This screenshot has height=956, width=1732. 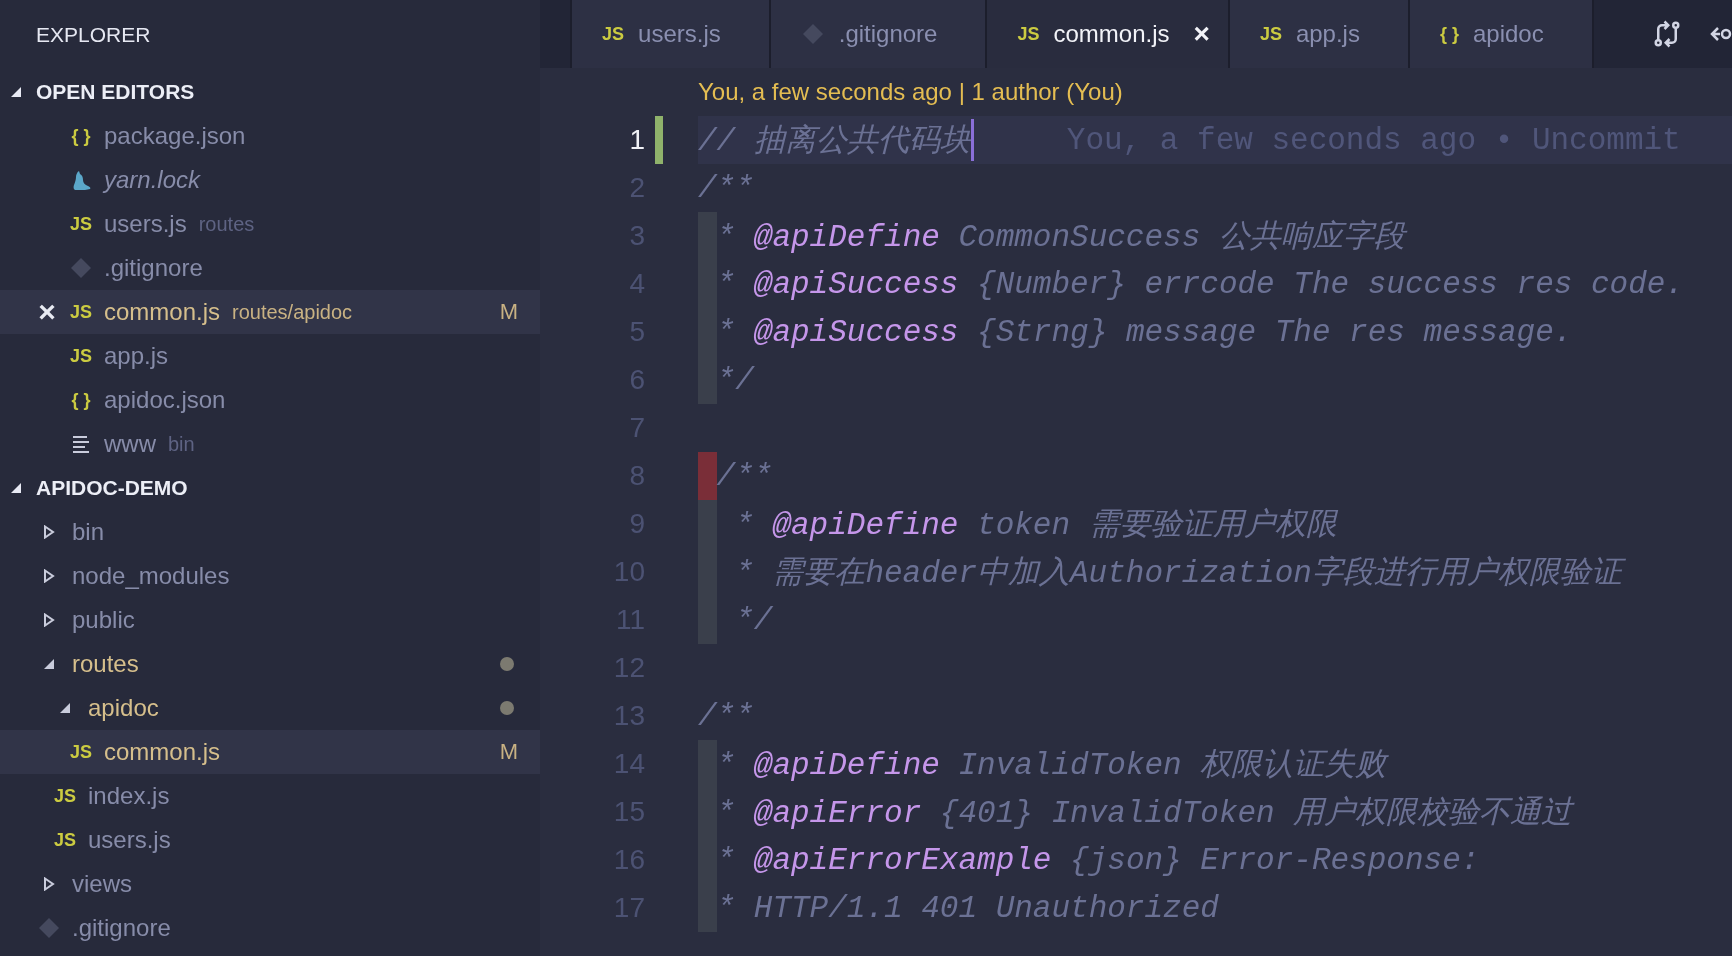 I want to click on code-text: * @apiSuccess {Strng} message The res message., so click(x=1144, y=332).